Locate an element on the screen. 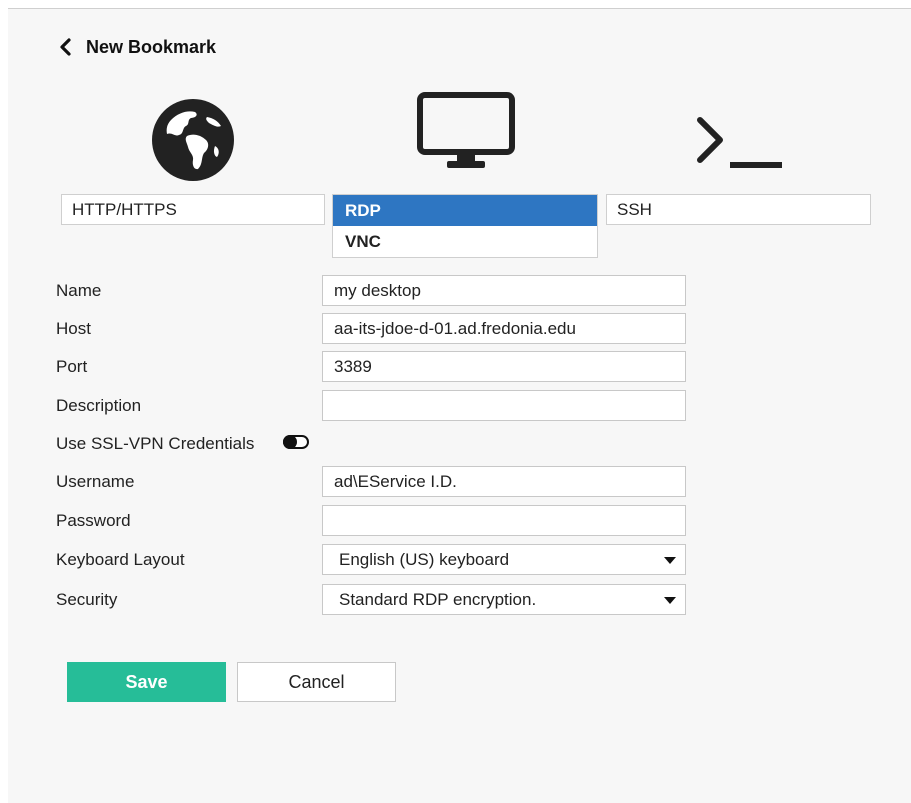 The image size is (911, 803). username-value: ad\EService I.D. is located at coordinates (395, 481).